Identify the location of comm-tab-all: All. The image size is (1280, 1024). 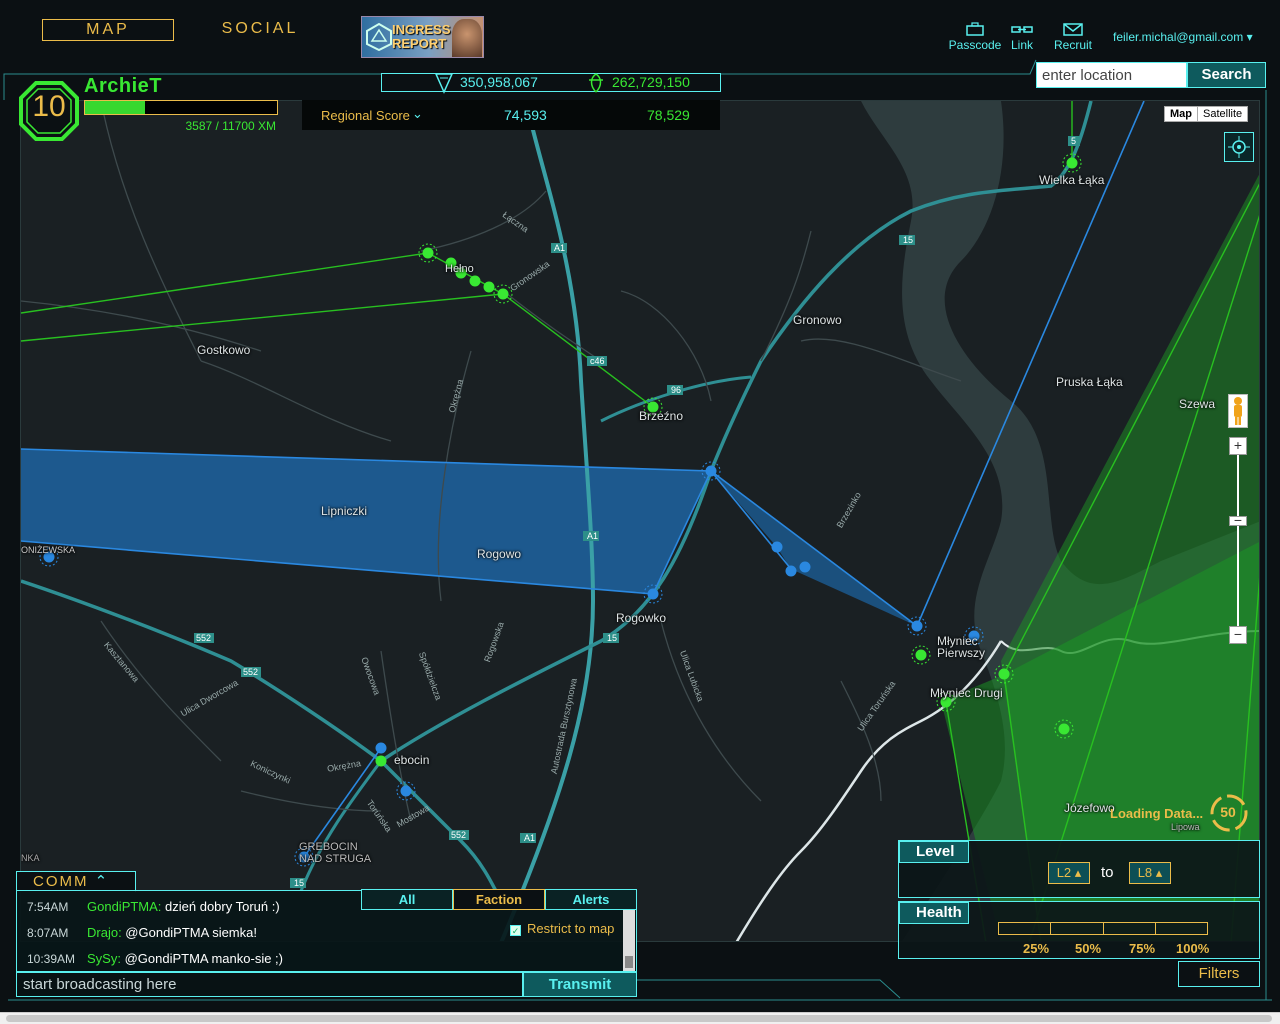
(407, 899).